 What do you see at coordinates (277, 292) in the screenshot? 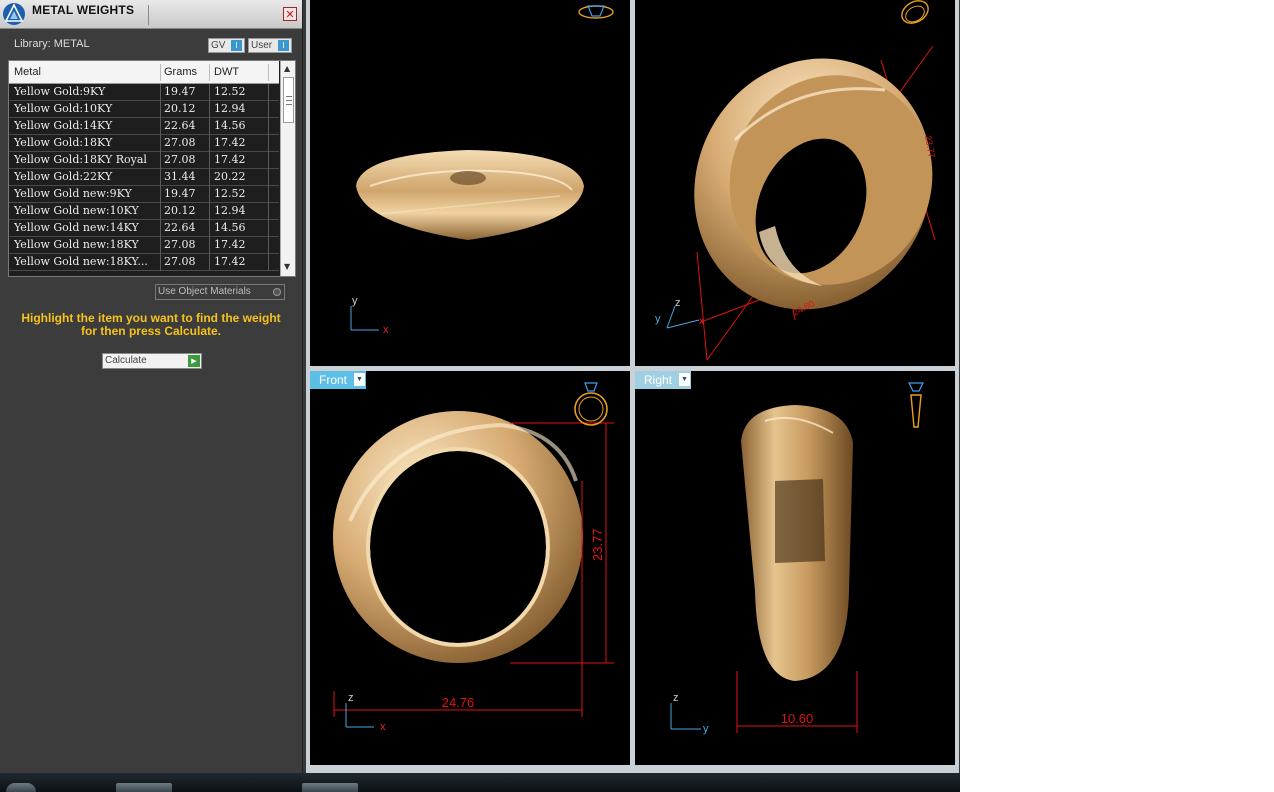
I see `radio-icon` at bounding box center [277, 292].